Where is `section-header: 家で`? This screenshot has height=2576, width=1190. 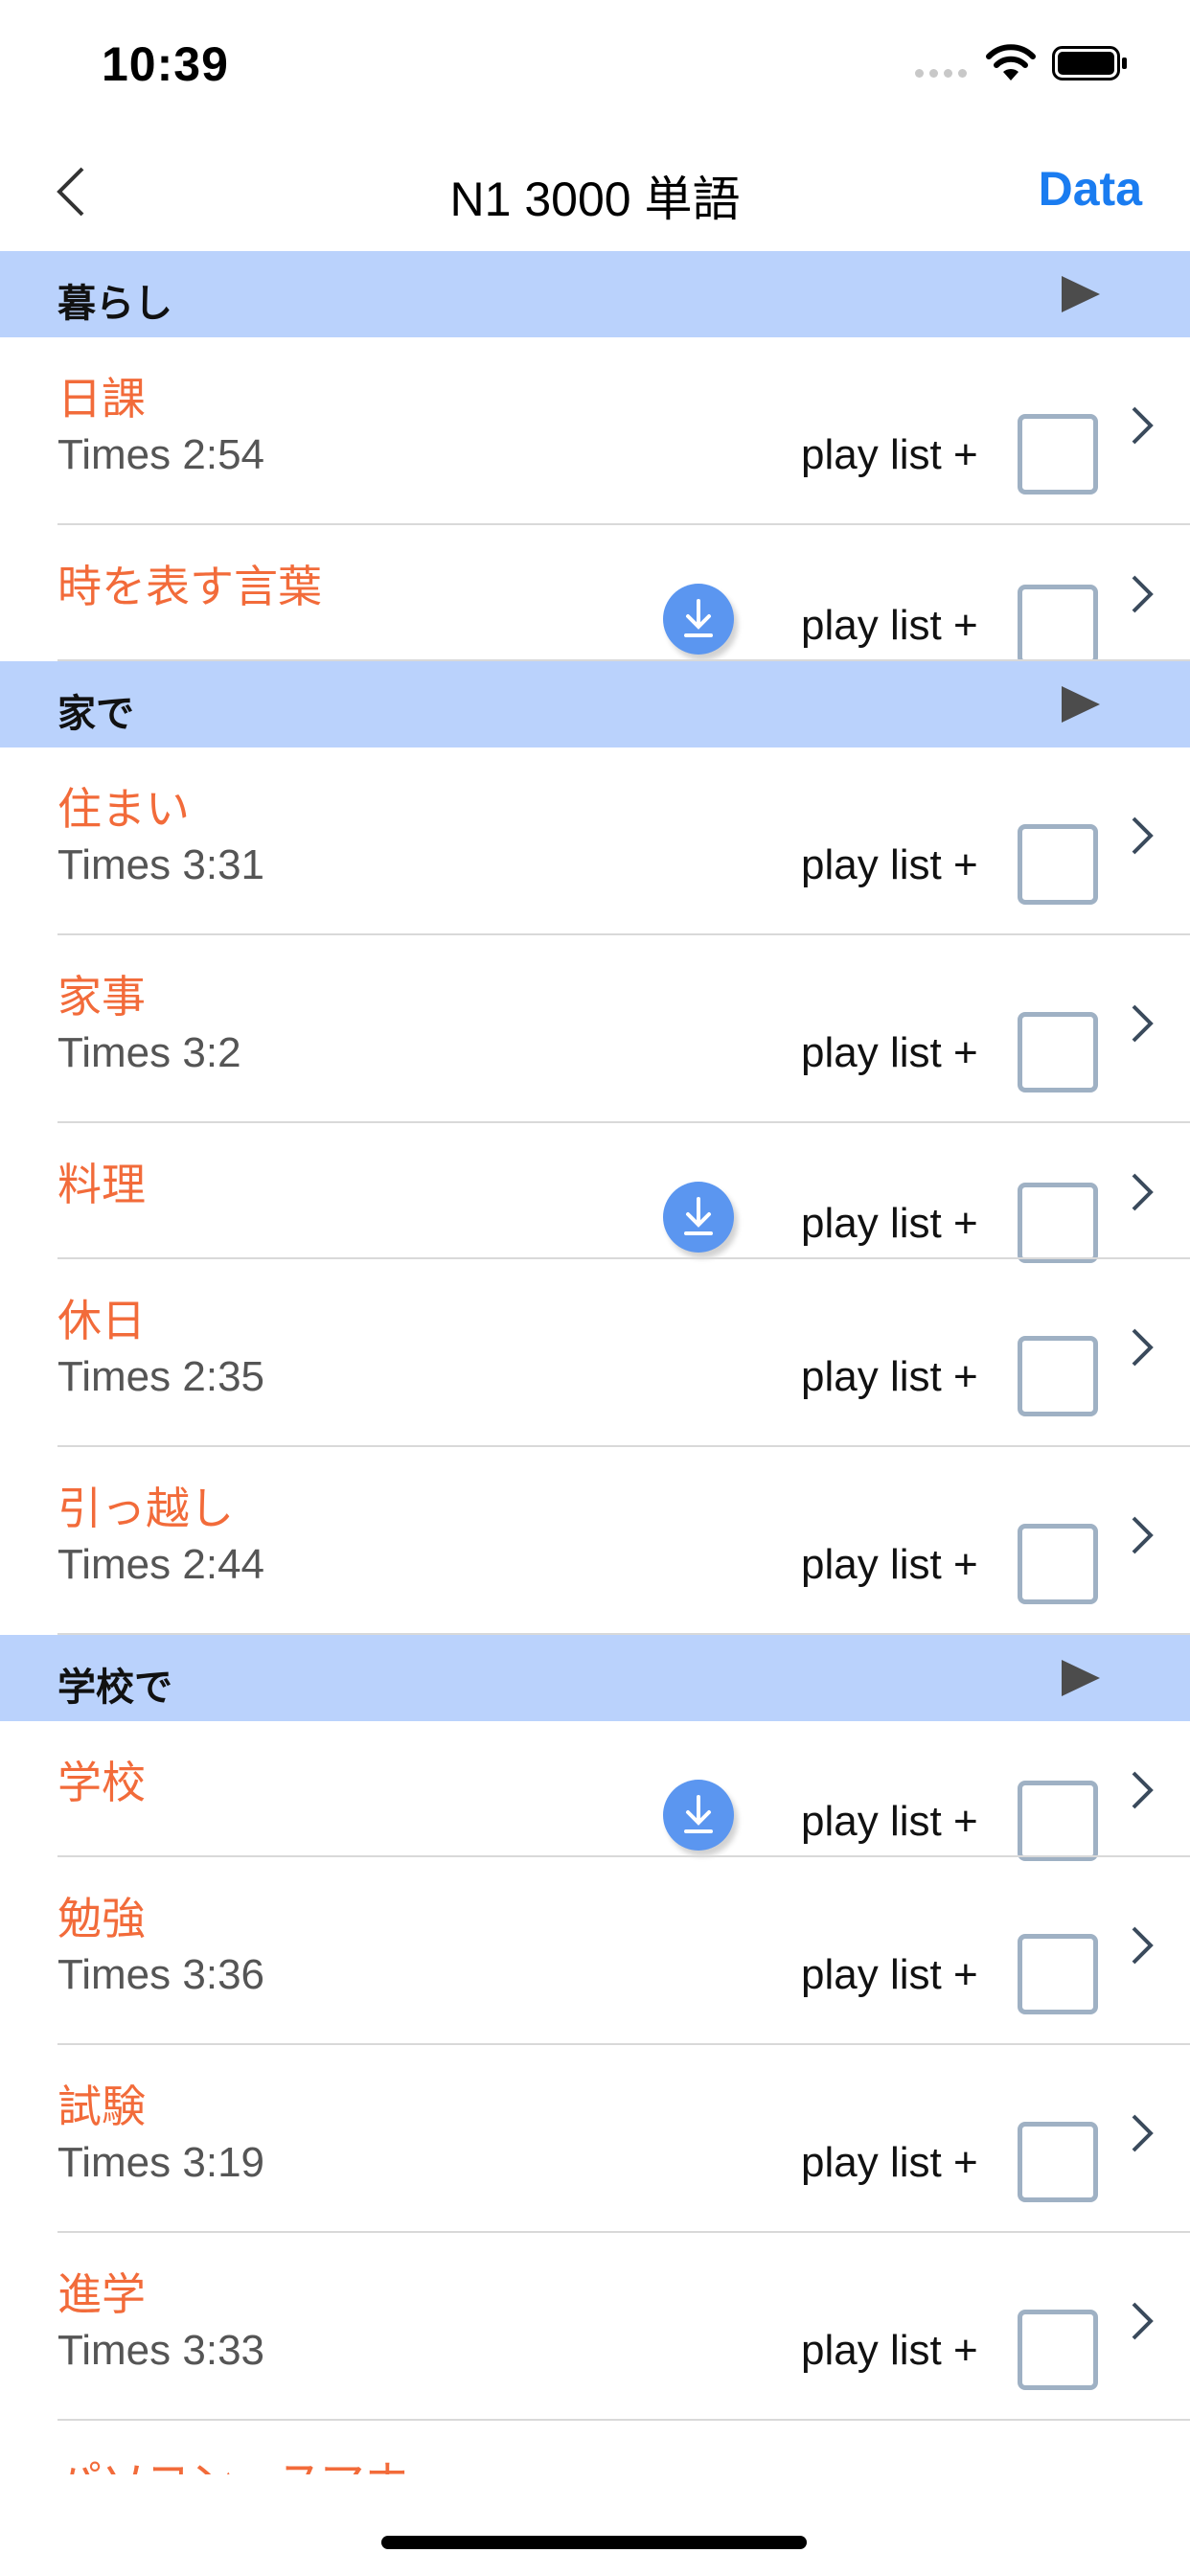 section-header: 家で is located at coordinates (595, 704).